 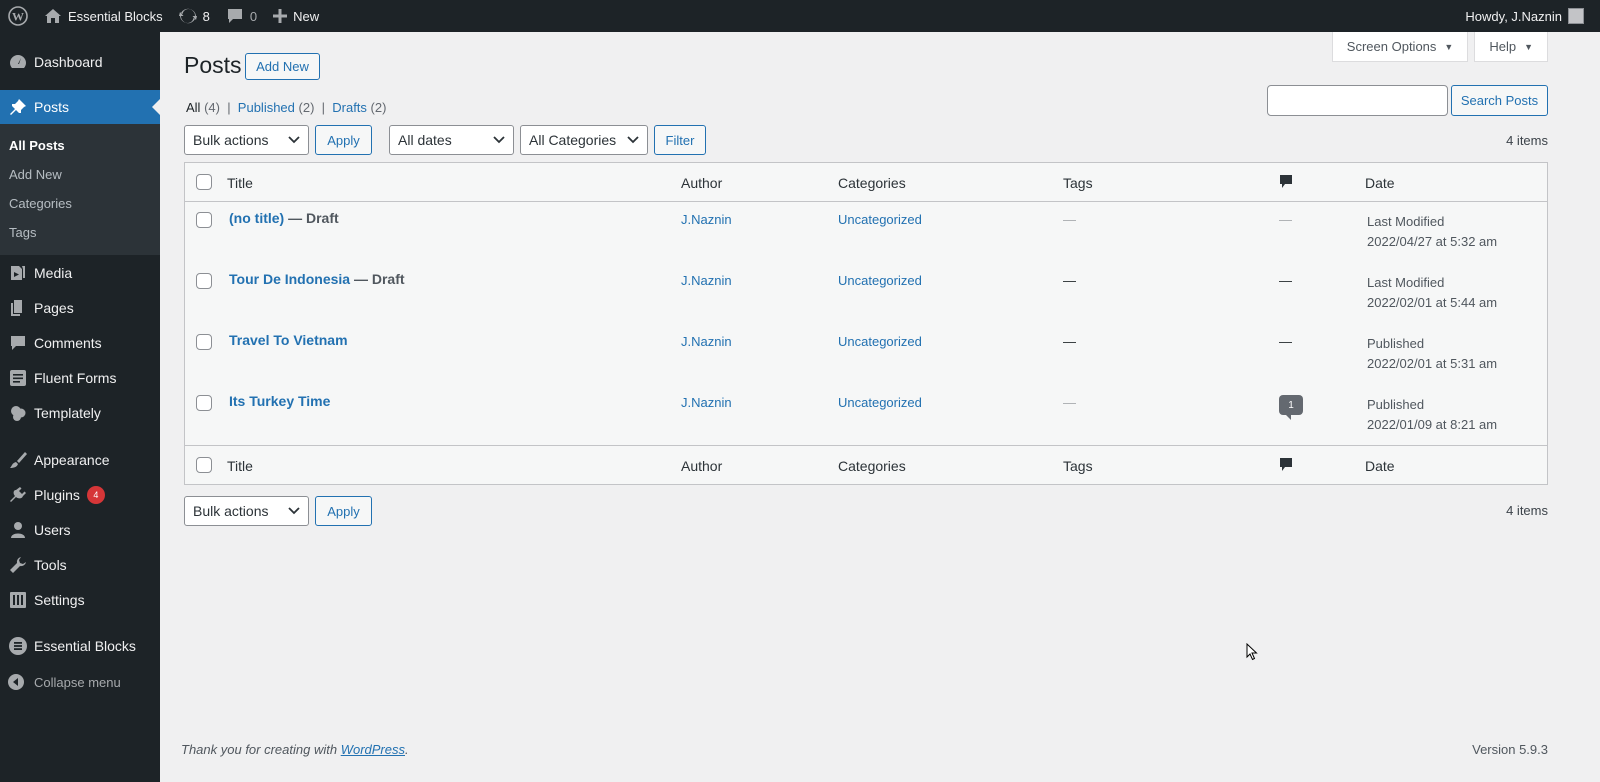 I want to click on post-title-cell: Tour De Indonesia — Draft, so click(x=317, y=279).